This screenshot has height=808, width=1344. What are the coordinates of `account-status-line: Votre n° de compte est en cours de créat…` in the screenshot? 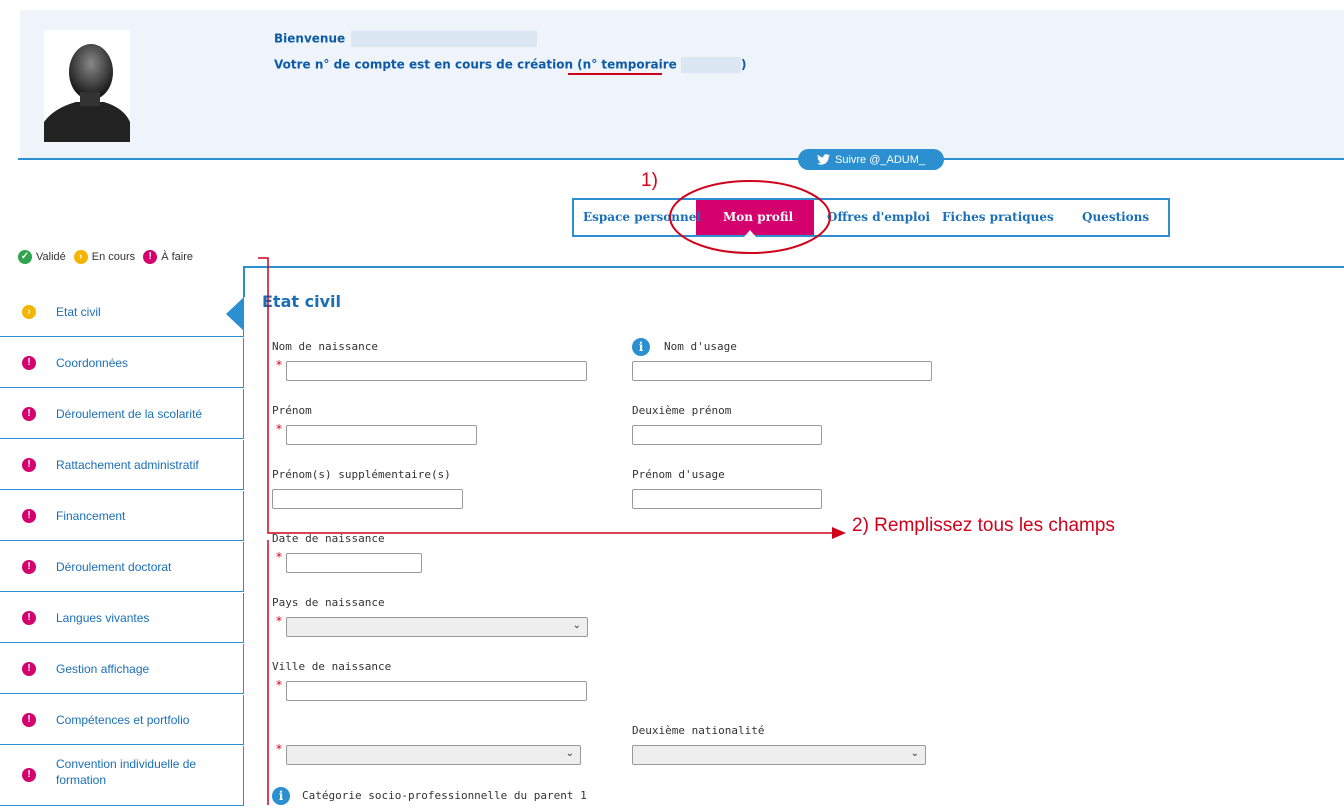 It's located at (510, 65).